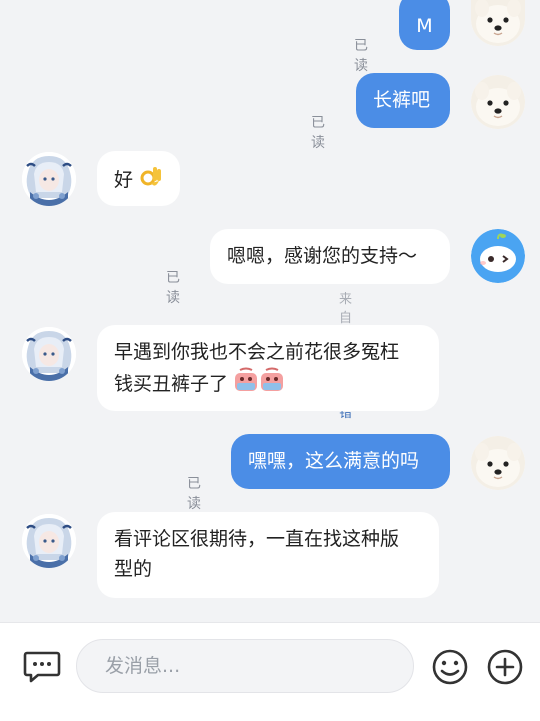 This screenshot has height=721, width=540. What do you see at coordinates (259, 384) in the screenshot?
I see `crying-emoji-icon` at bounding box center [259, 384].